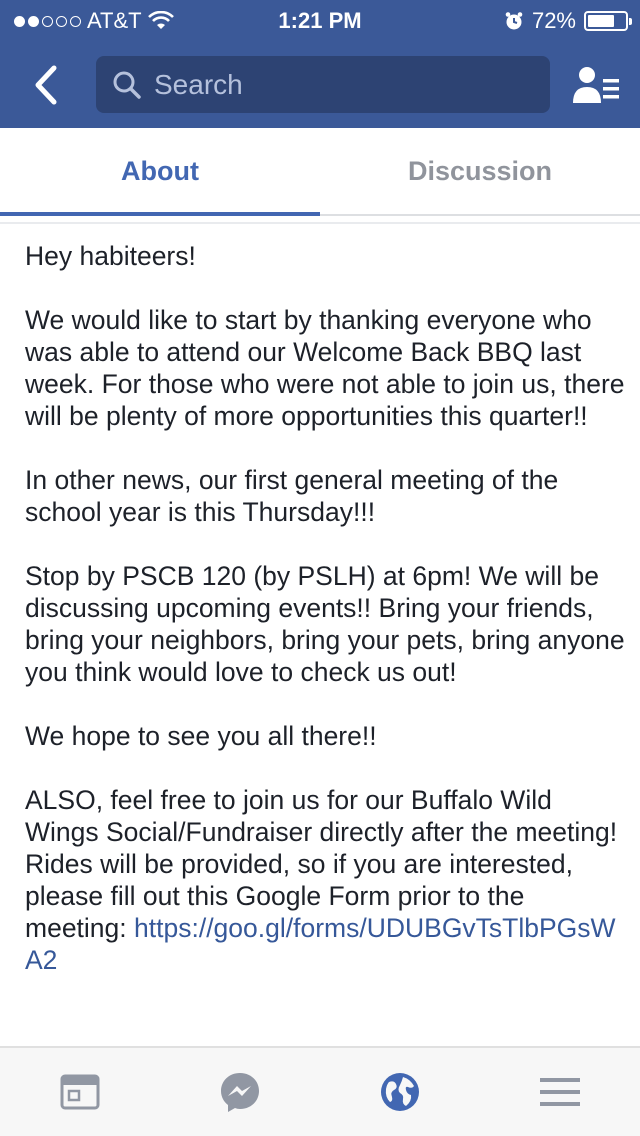 The image size is (640, 1136). What do you see at coordinates (320, 223) in the screenshot?
I see `divider` at bounding box center [320, 223].